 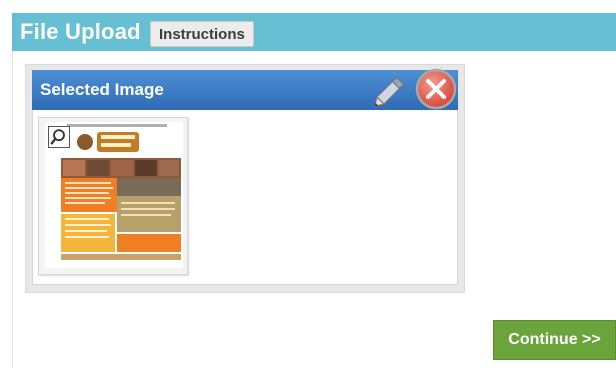 I want to click on header-bar: File Upload Instructions, so click(x=314, y=32).